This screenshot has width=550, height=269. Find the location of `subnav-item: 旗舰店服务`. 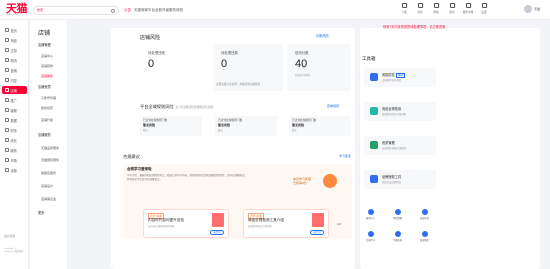

subnav-item: 旗舰店服务 is located at coordinates (48, 173).